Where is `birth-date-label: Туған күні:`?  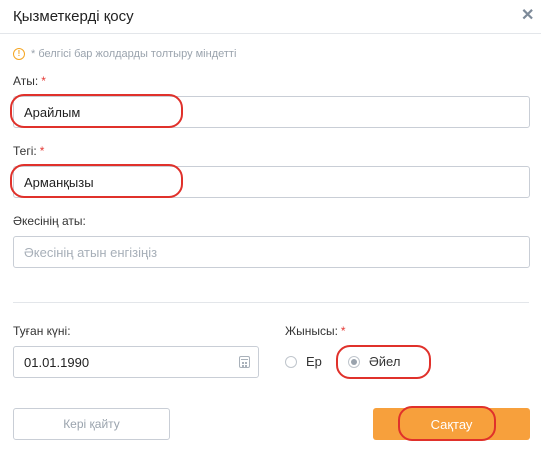
birth-date-label: Туған күні: is located at coordinates (42, 331).